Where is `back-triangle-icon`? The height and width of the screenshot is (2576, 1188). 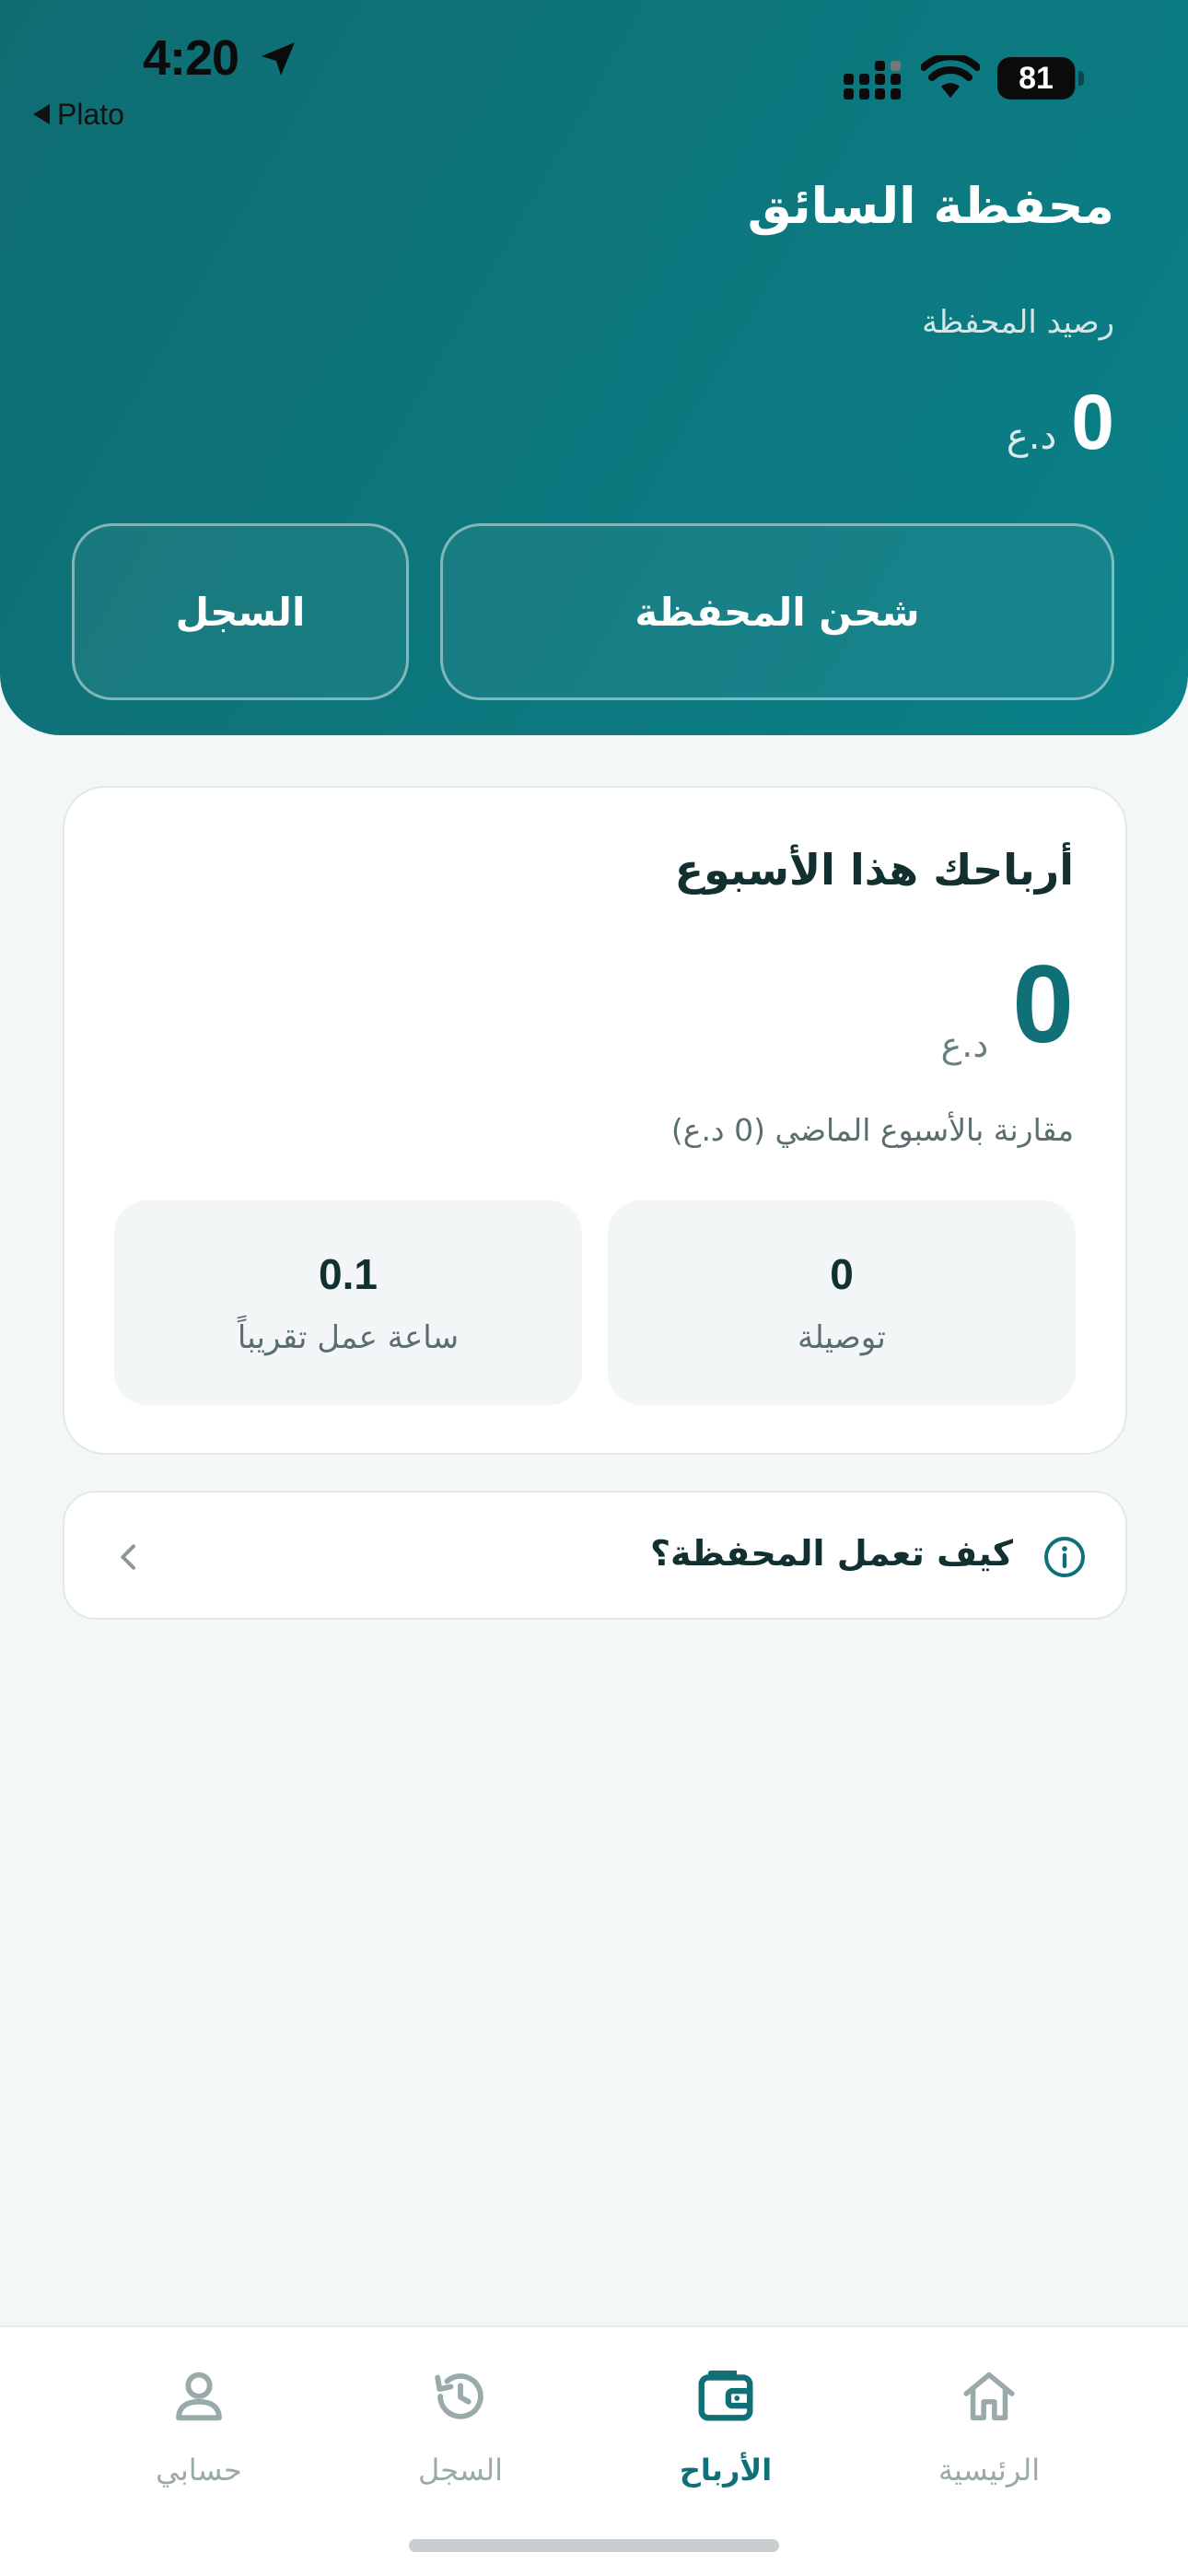 back-triangle-icon is located at coordinates (41, 114).